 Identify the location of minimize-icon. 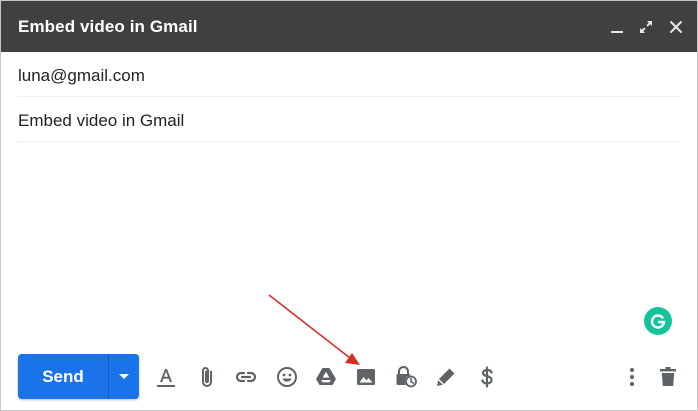
(617, 27).